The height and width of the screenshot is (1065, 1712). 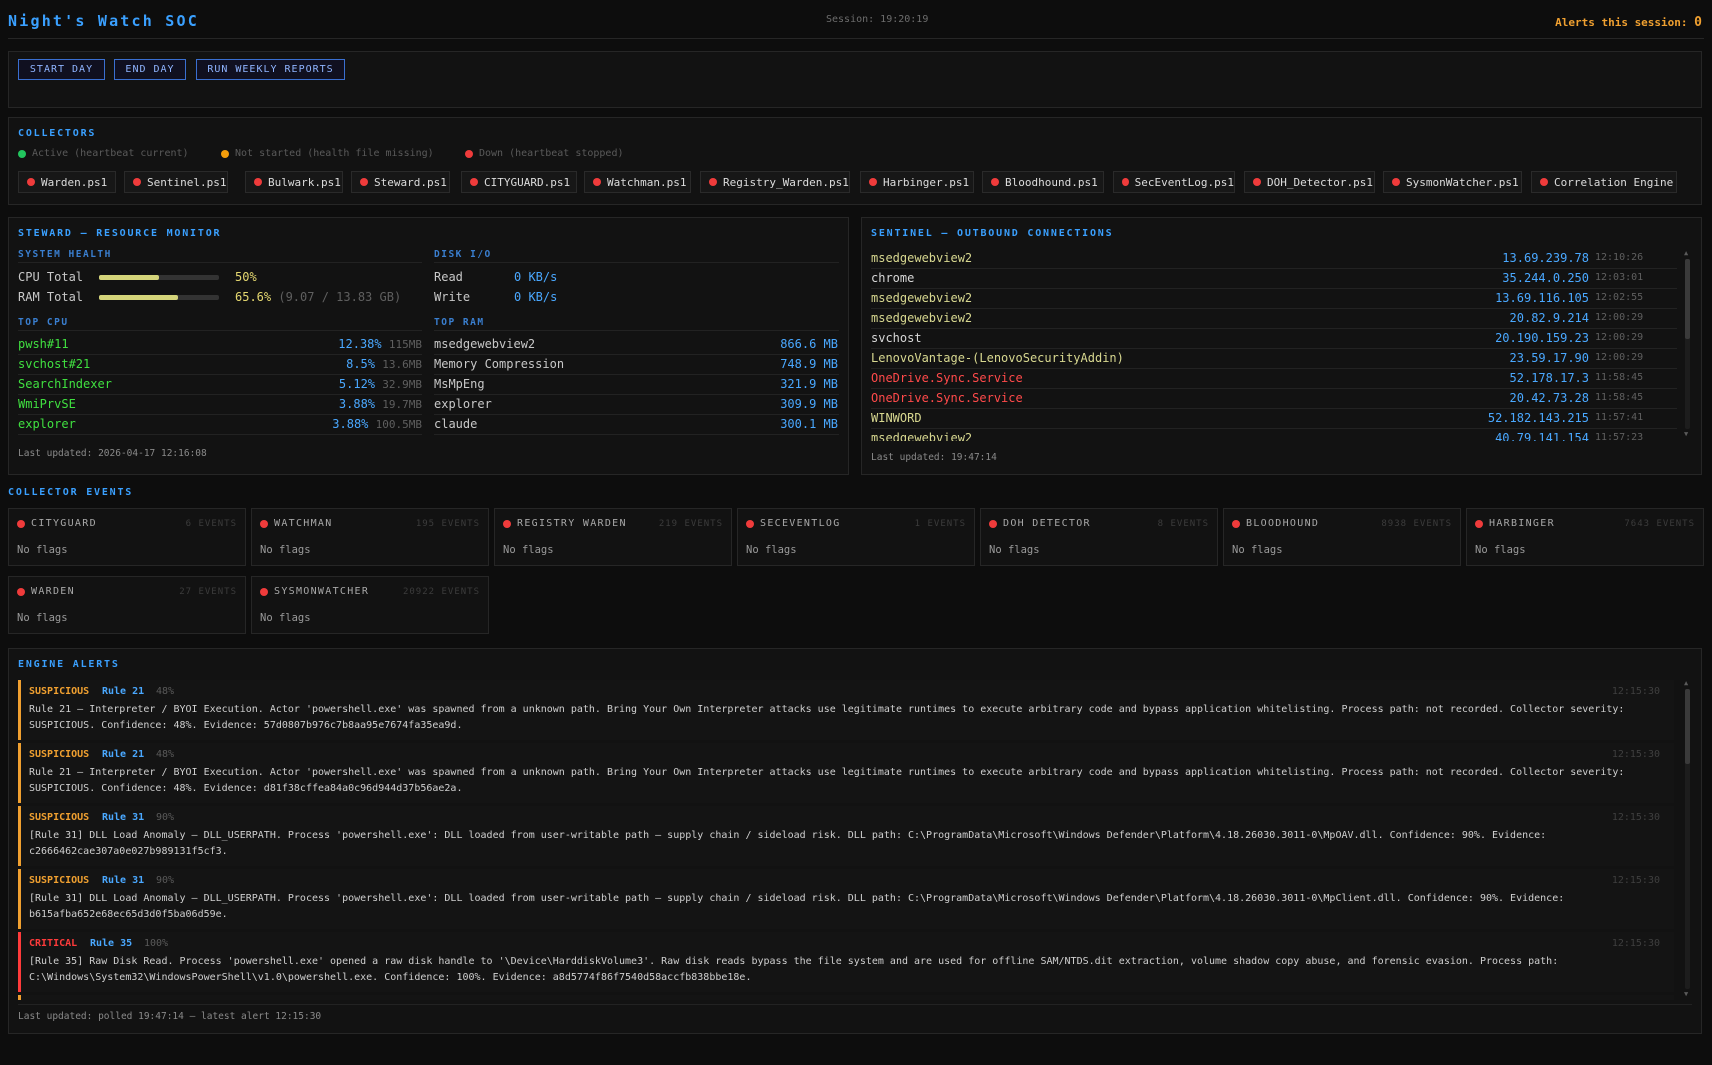 What do you see at coordinates (57, 523) in the screenshot?
I see `event-card-head: CITYGUARD` at bounding box center [57, 523].